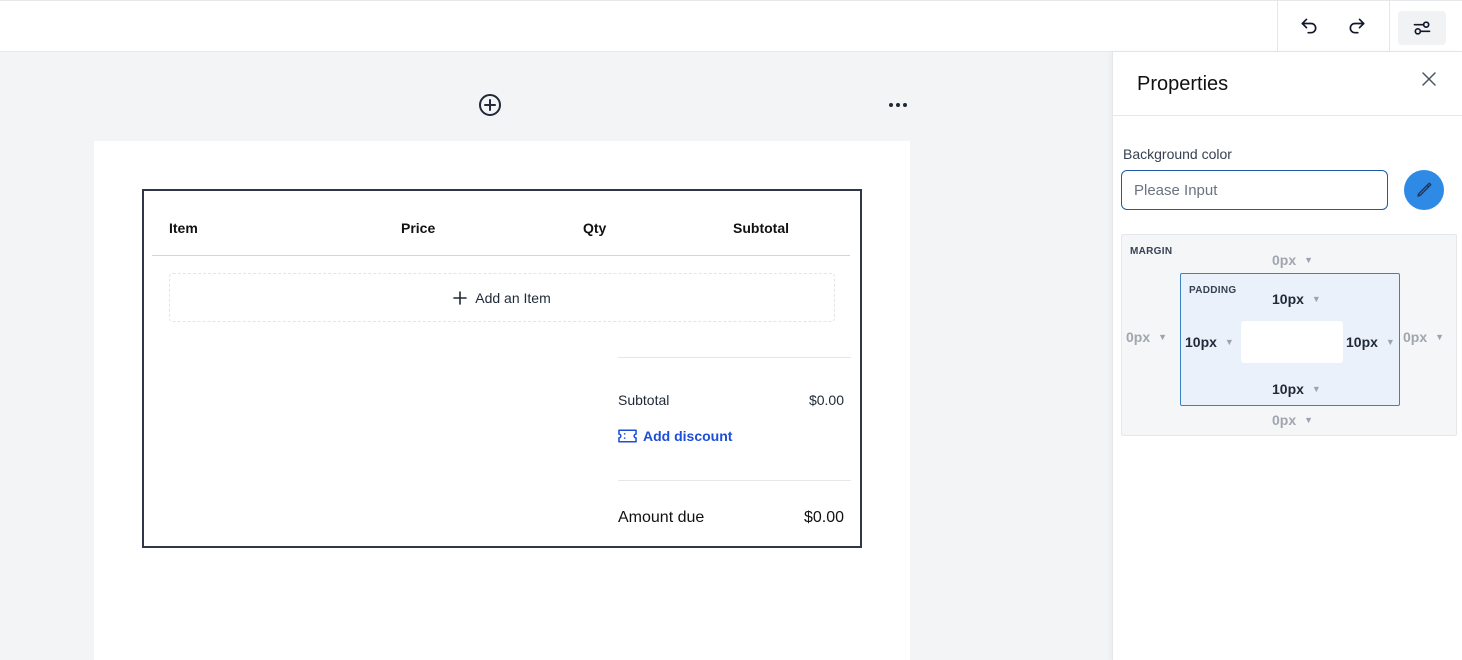 This screenshot has width=1462, height=660. Describe the element at coordinates (1362, 342) in the screenshot. I see `padding-right-value: 10px` at that location.